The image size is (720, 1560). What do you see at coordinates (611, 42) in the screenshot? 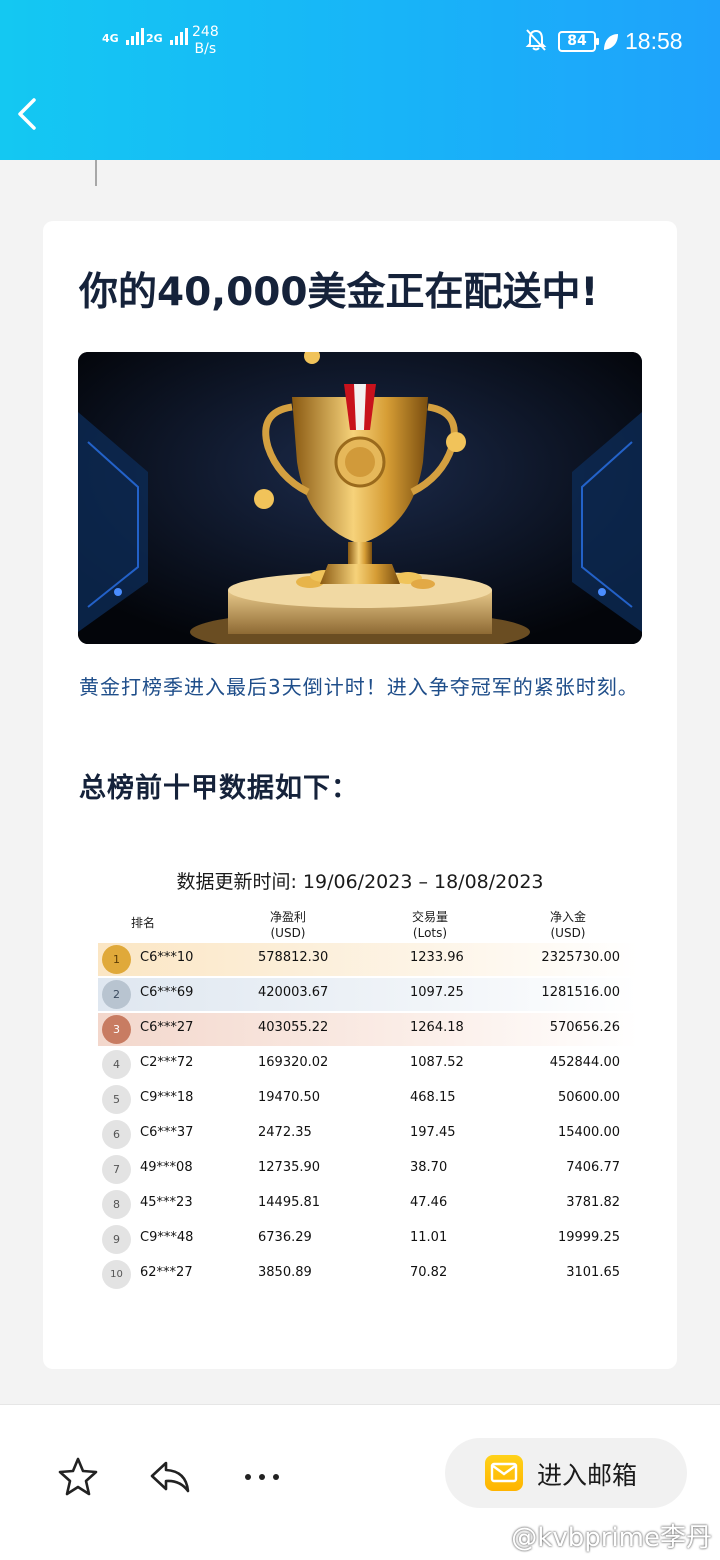
I see `leaf-icon` at bounding box center [611, 42].